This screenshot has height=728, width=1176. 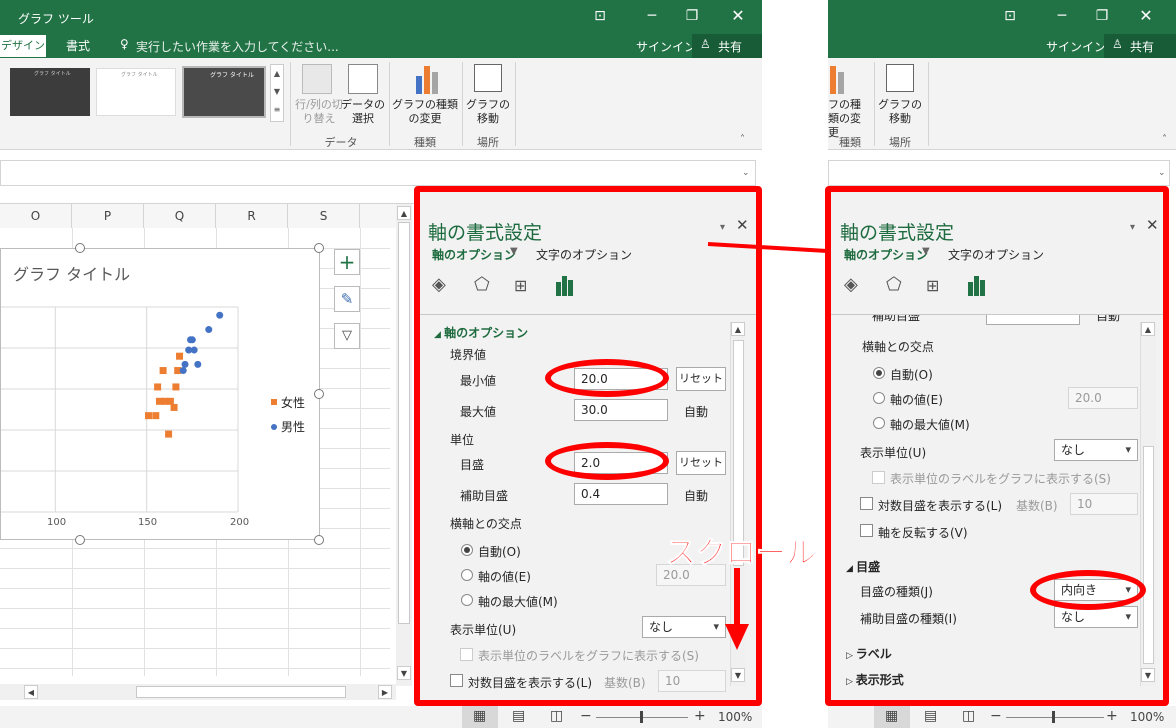 I want to click on switch-row-column-icon, so click(x=317, y=79).